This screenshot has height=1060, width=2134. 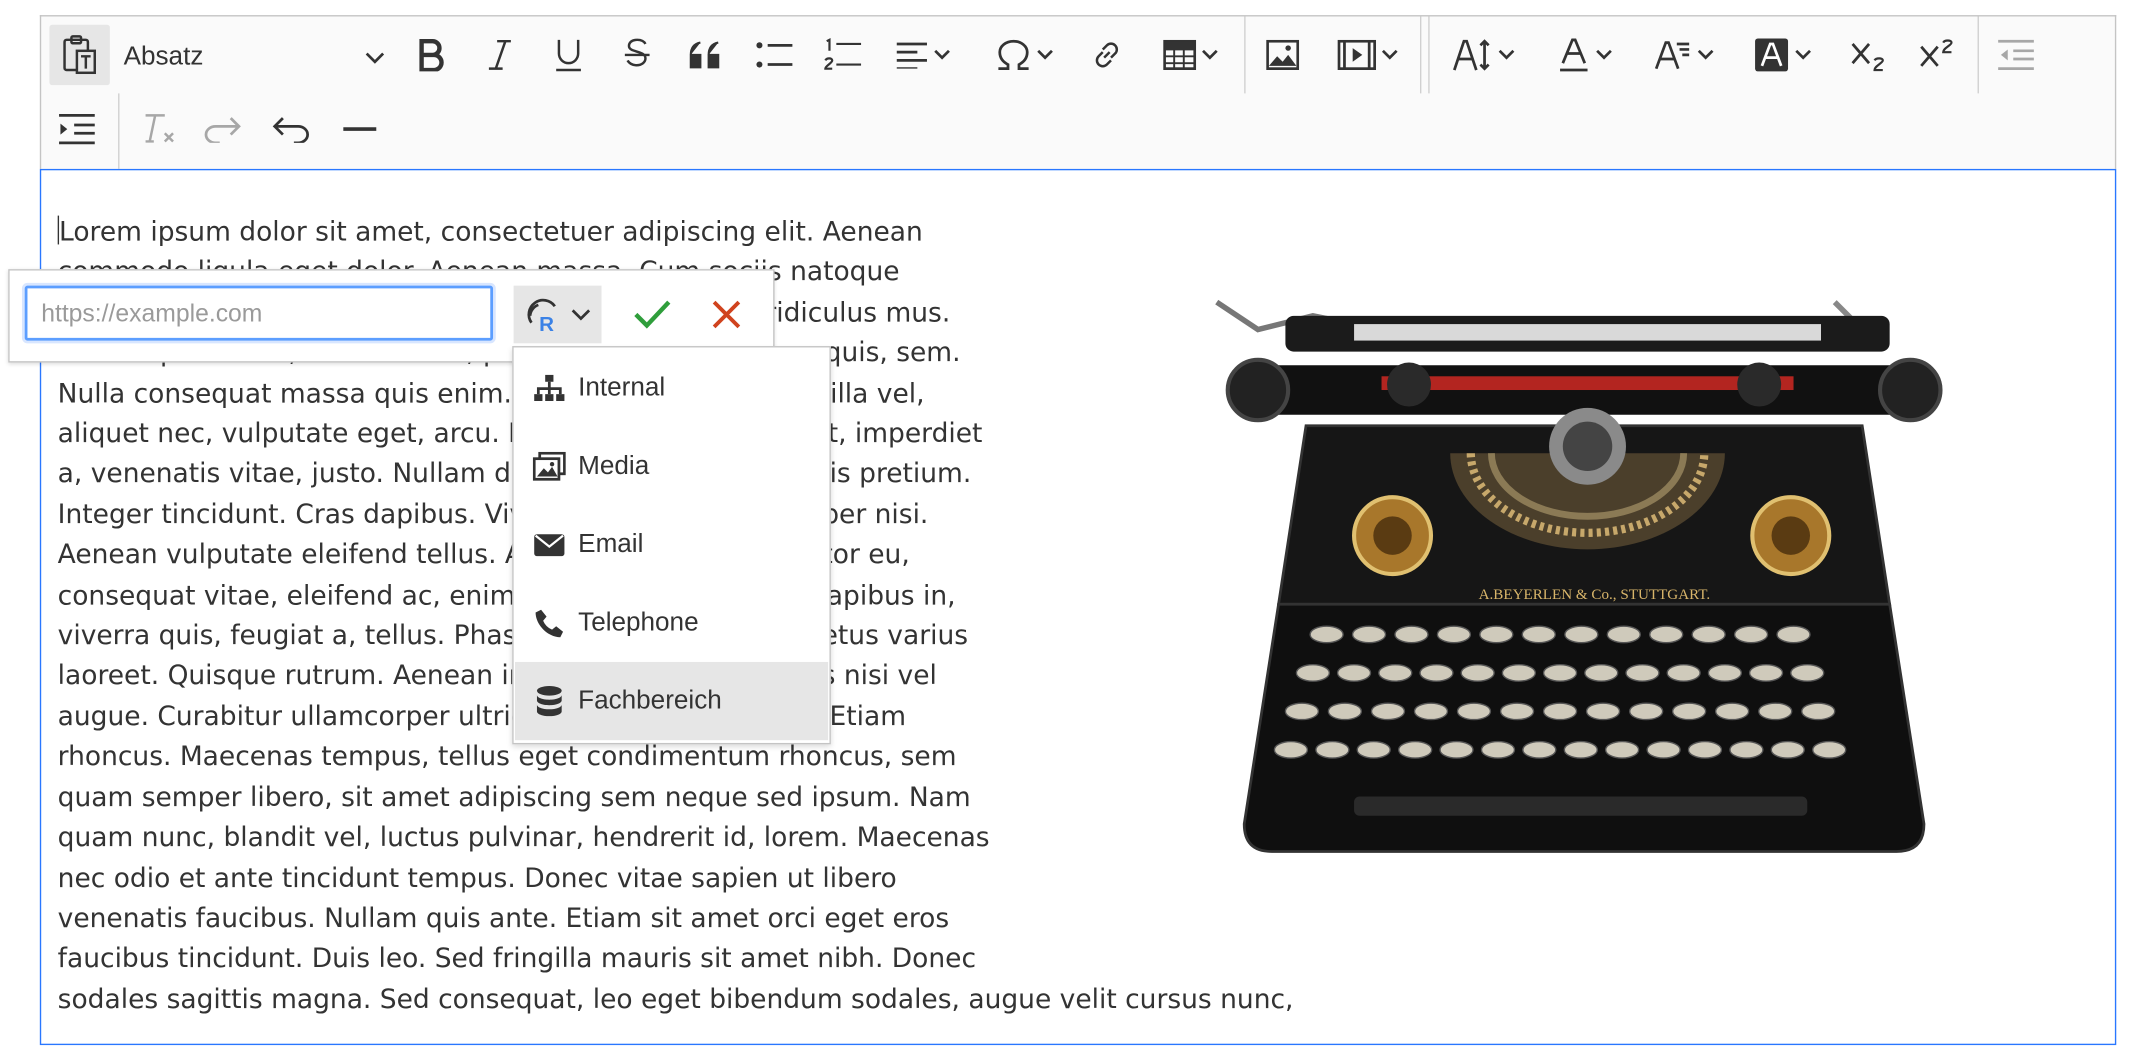 I want to click on outdent-button, so click(x=2015, y=54).